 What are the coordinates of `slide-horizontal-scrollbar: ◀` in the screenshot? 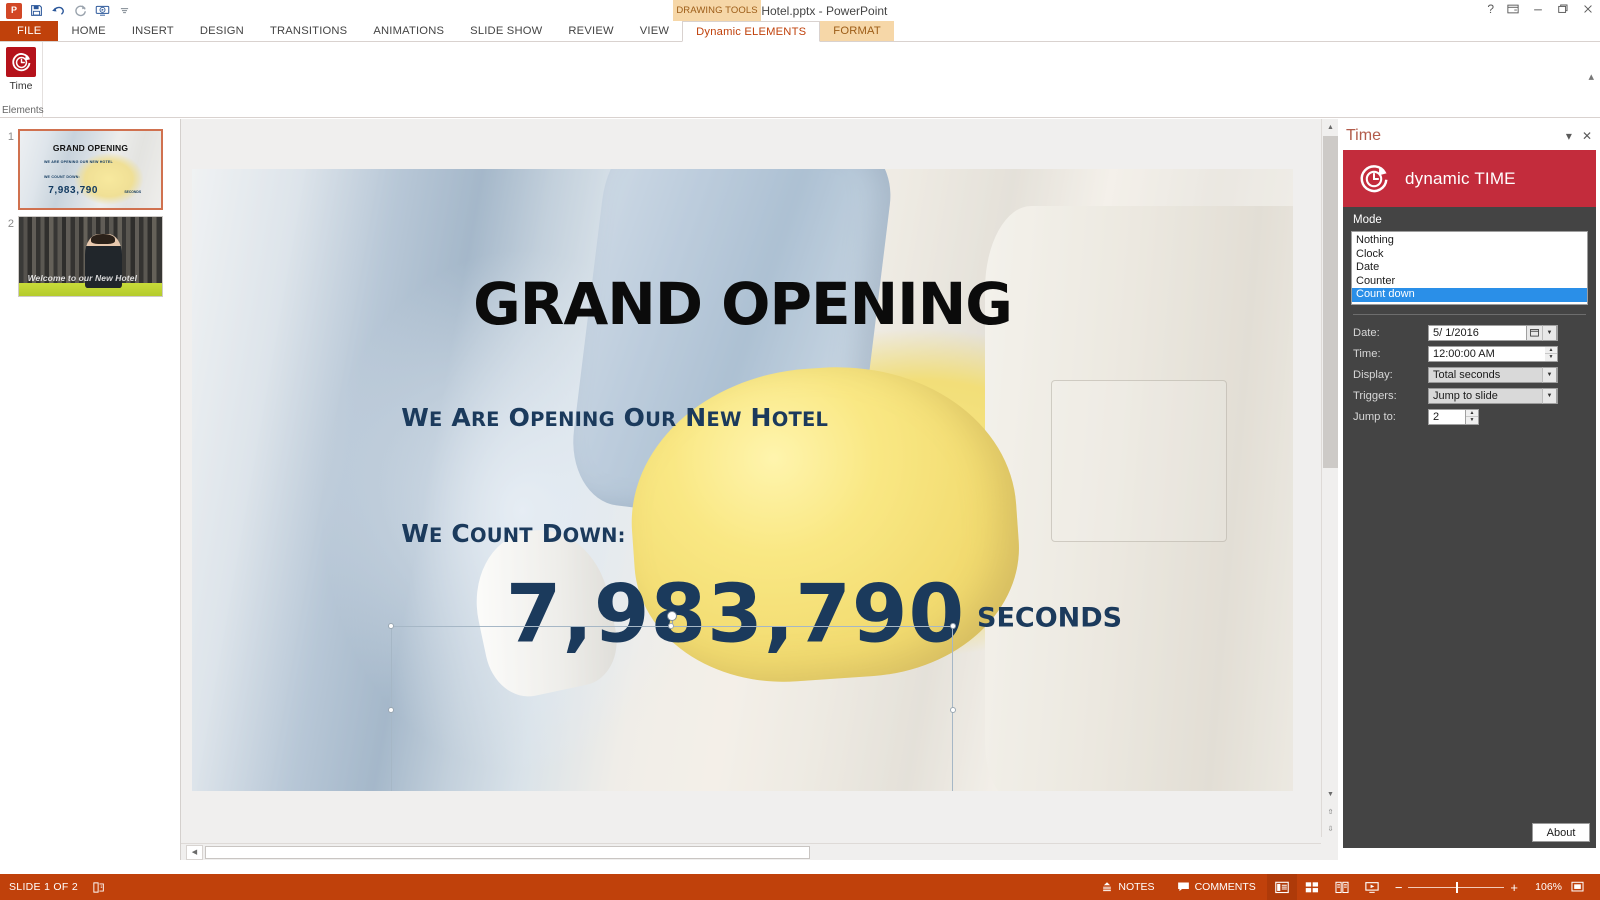 It's located at (751, 851).